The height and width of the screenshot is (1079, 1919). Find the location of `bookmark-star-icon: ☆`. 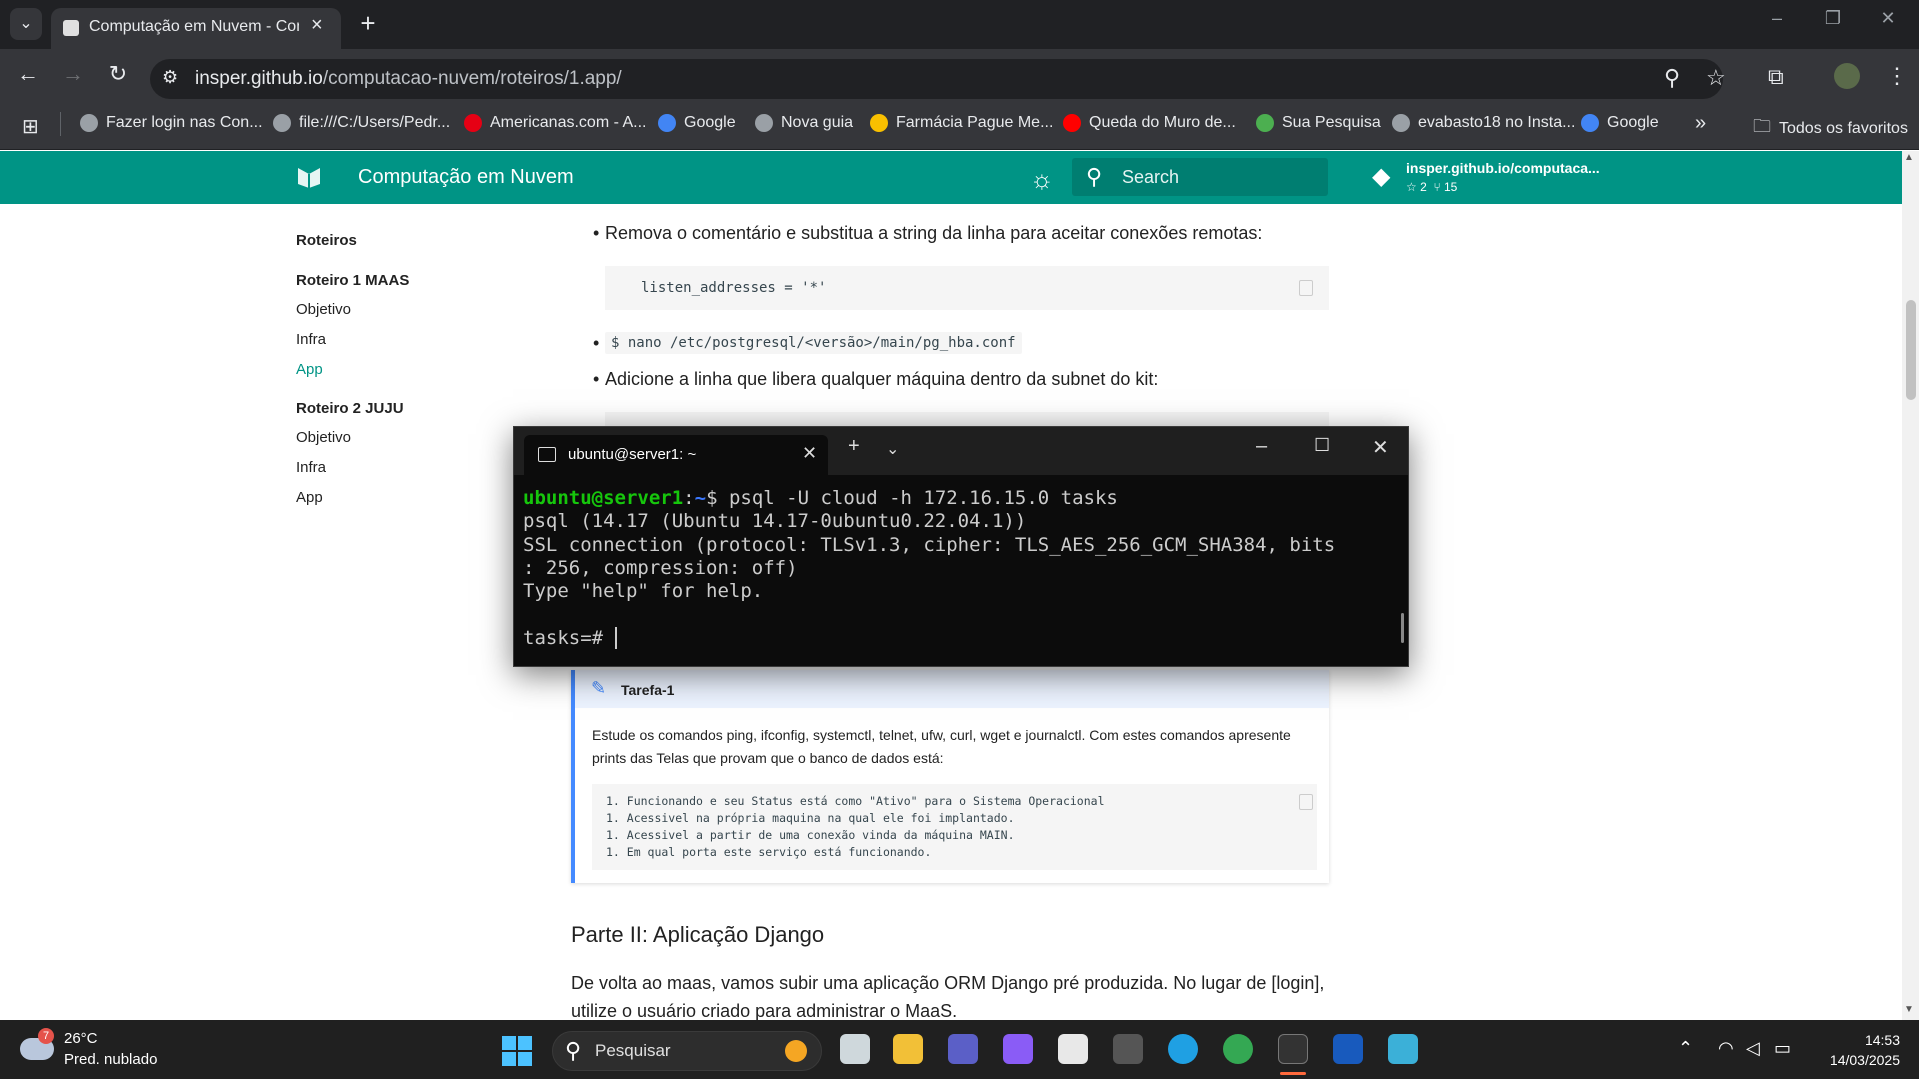

bookmark-star-icon: ☆ is located at coordinates (1716, 78).